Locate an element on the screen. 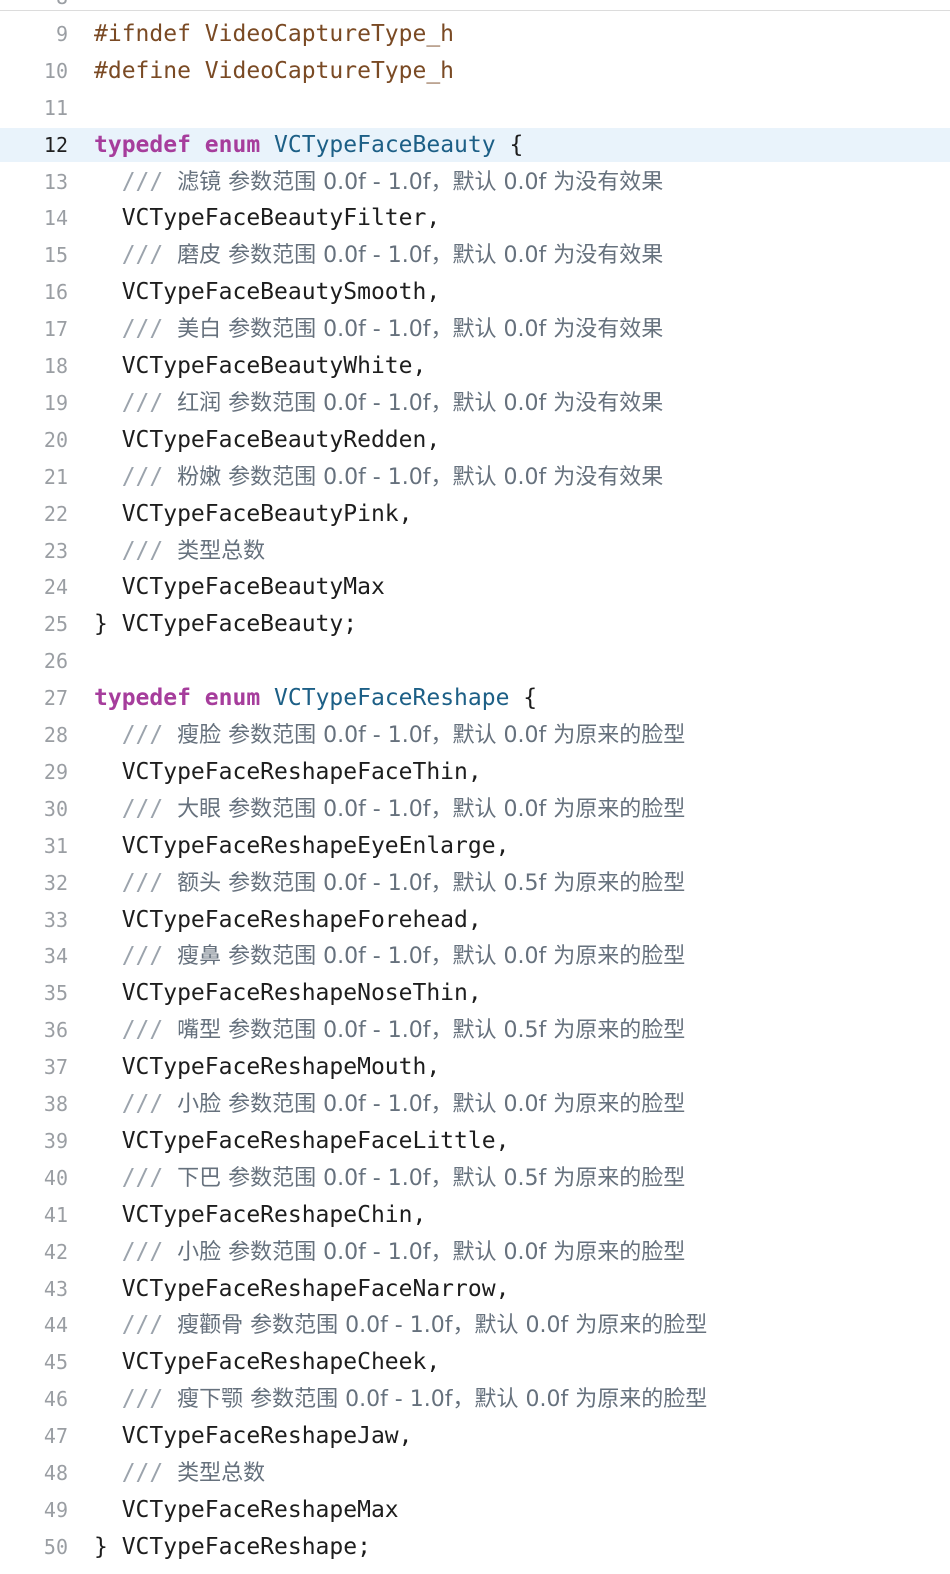 The height and width of the screenshot is (1574, 950). line-code: VCTypeFaceReshapeCheek, is located at coordinates (267, 1362).